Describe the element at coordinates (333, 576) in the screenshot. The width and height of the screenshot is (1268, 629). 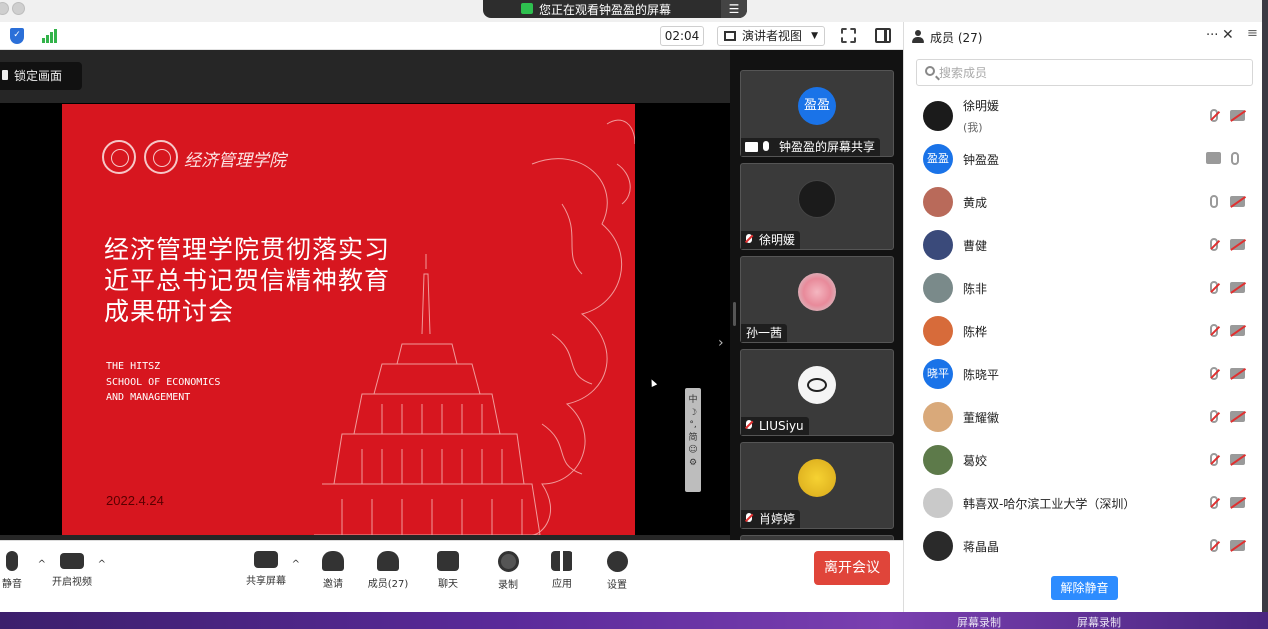
I see `invite-button: 邀请` at that location.